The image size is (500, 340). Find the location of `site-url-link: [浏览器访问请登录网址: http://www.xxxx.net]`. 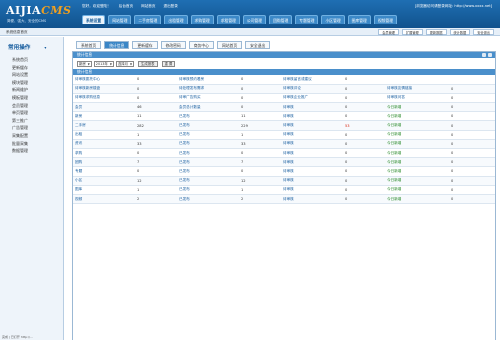

site-url-link: [浏览器访问请登录网址: http://www.xxxx.net] is located at coordinates (453, 6).